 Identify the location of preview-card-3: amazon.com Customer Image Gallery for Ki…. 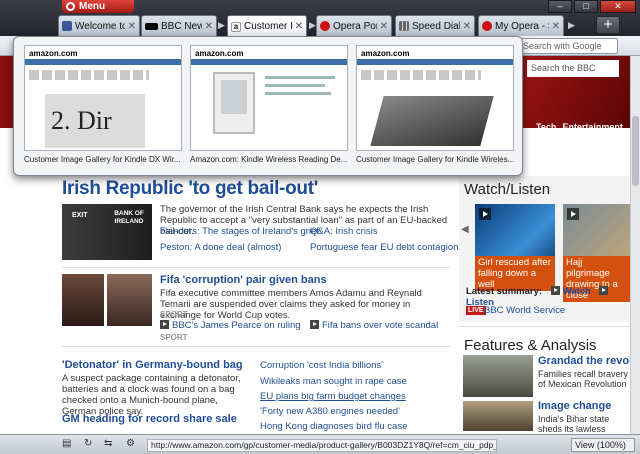
(435, 104).